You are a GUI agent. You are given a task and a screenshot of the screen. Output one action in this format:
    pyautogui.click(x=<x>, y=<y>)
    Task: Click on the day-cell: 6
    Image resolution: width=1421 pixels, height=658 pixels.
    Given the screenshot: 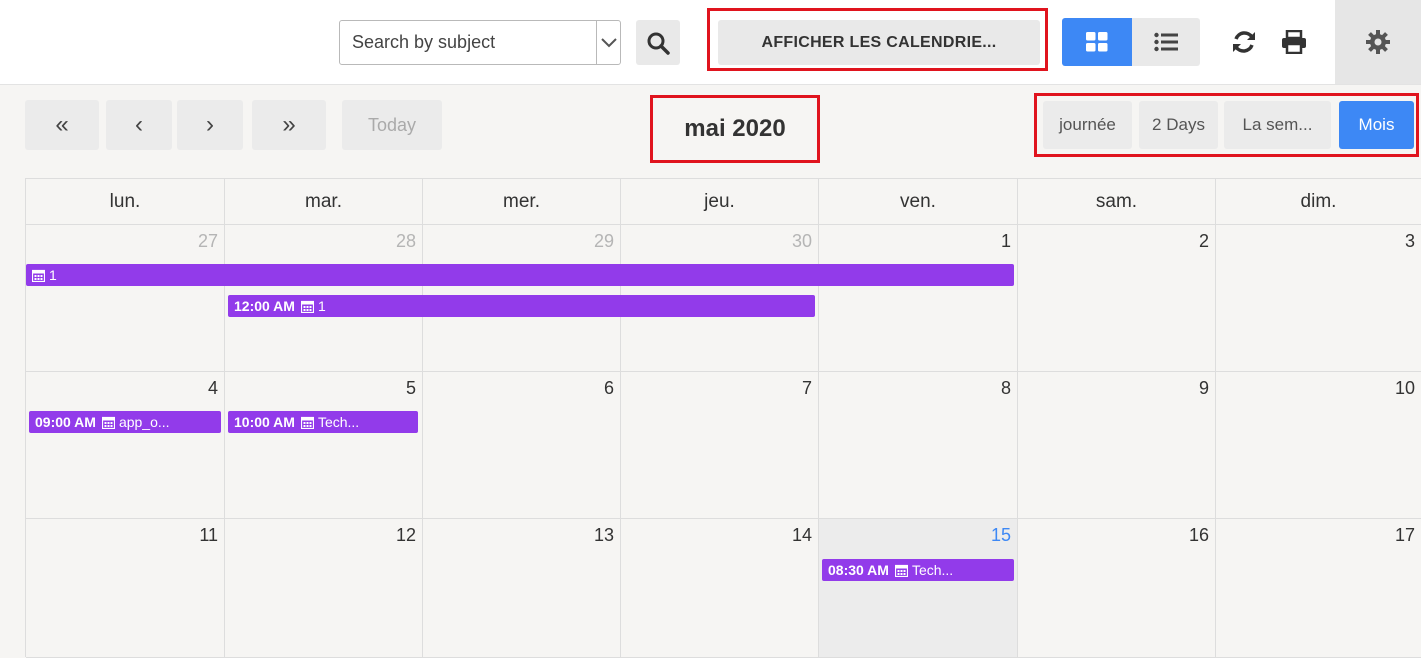 What is the action you would take?
    pyautogui.click(x=522, y=445)
    